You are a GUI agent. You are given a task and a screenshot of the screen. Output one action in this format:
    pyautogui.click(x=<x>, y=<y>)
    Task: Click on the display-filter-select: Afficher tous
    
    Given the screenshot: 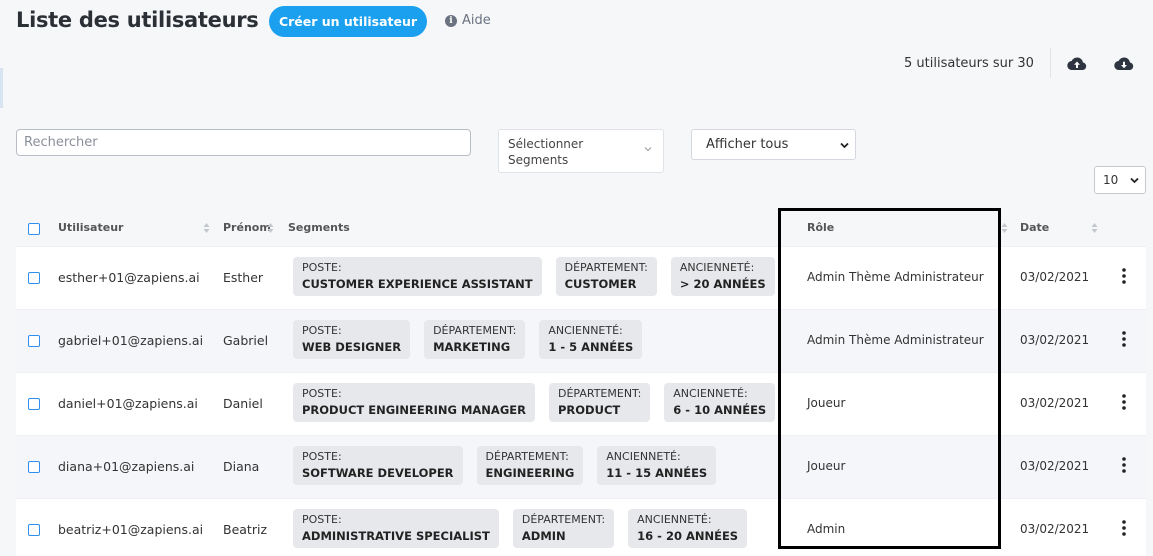 What is the action you would take?
    pyautogui.click(x=773, y=144)
    